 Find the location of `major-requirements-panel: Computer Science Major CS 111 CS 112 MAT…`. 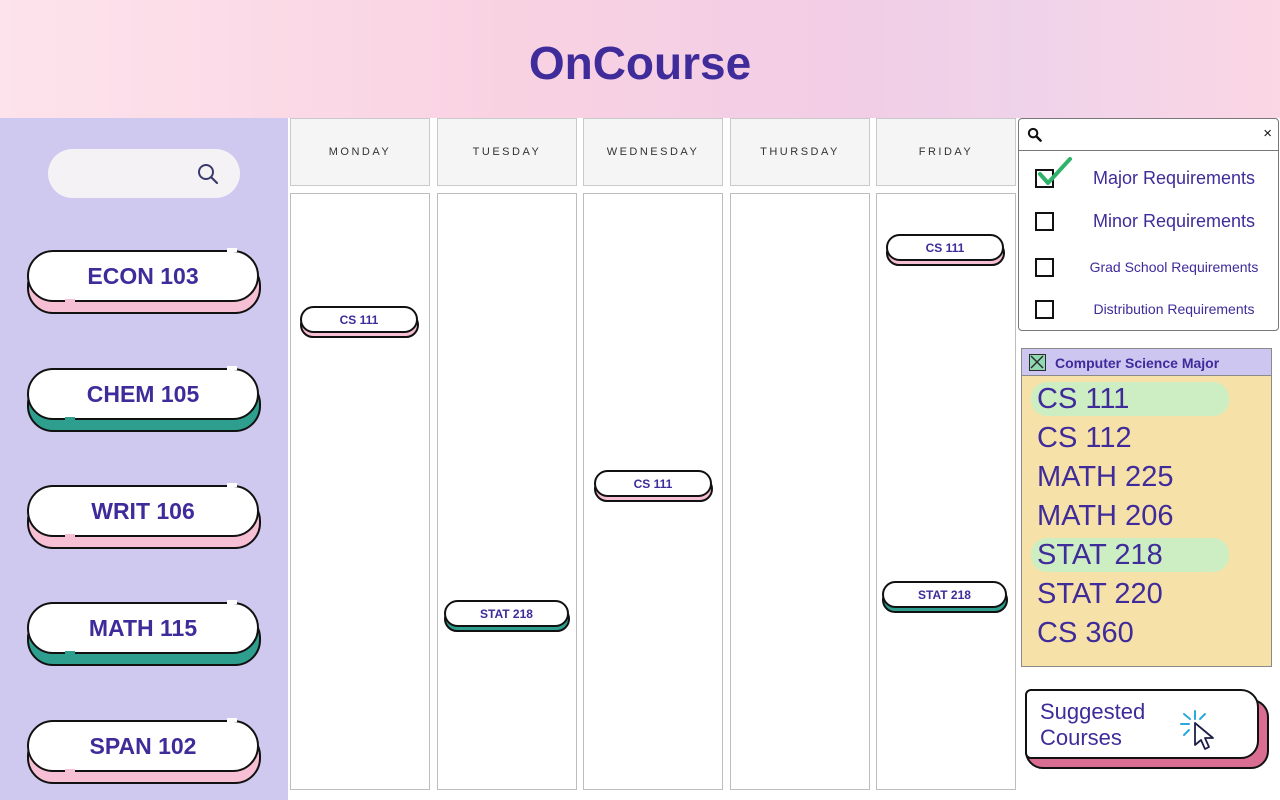

major-requirements-panel: Computer Science Major CS 111 CS 112 MAT… is located at coordinates (1146, 507).